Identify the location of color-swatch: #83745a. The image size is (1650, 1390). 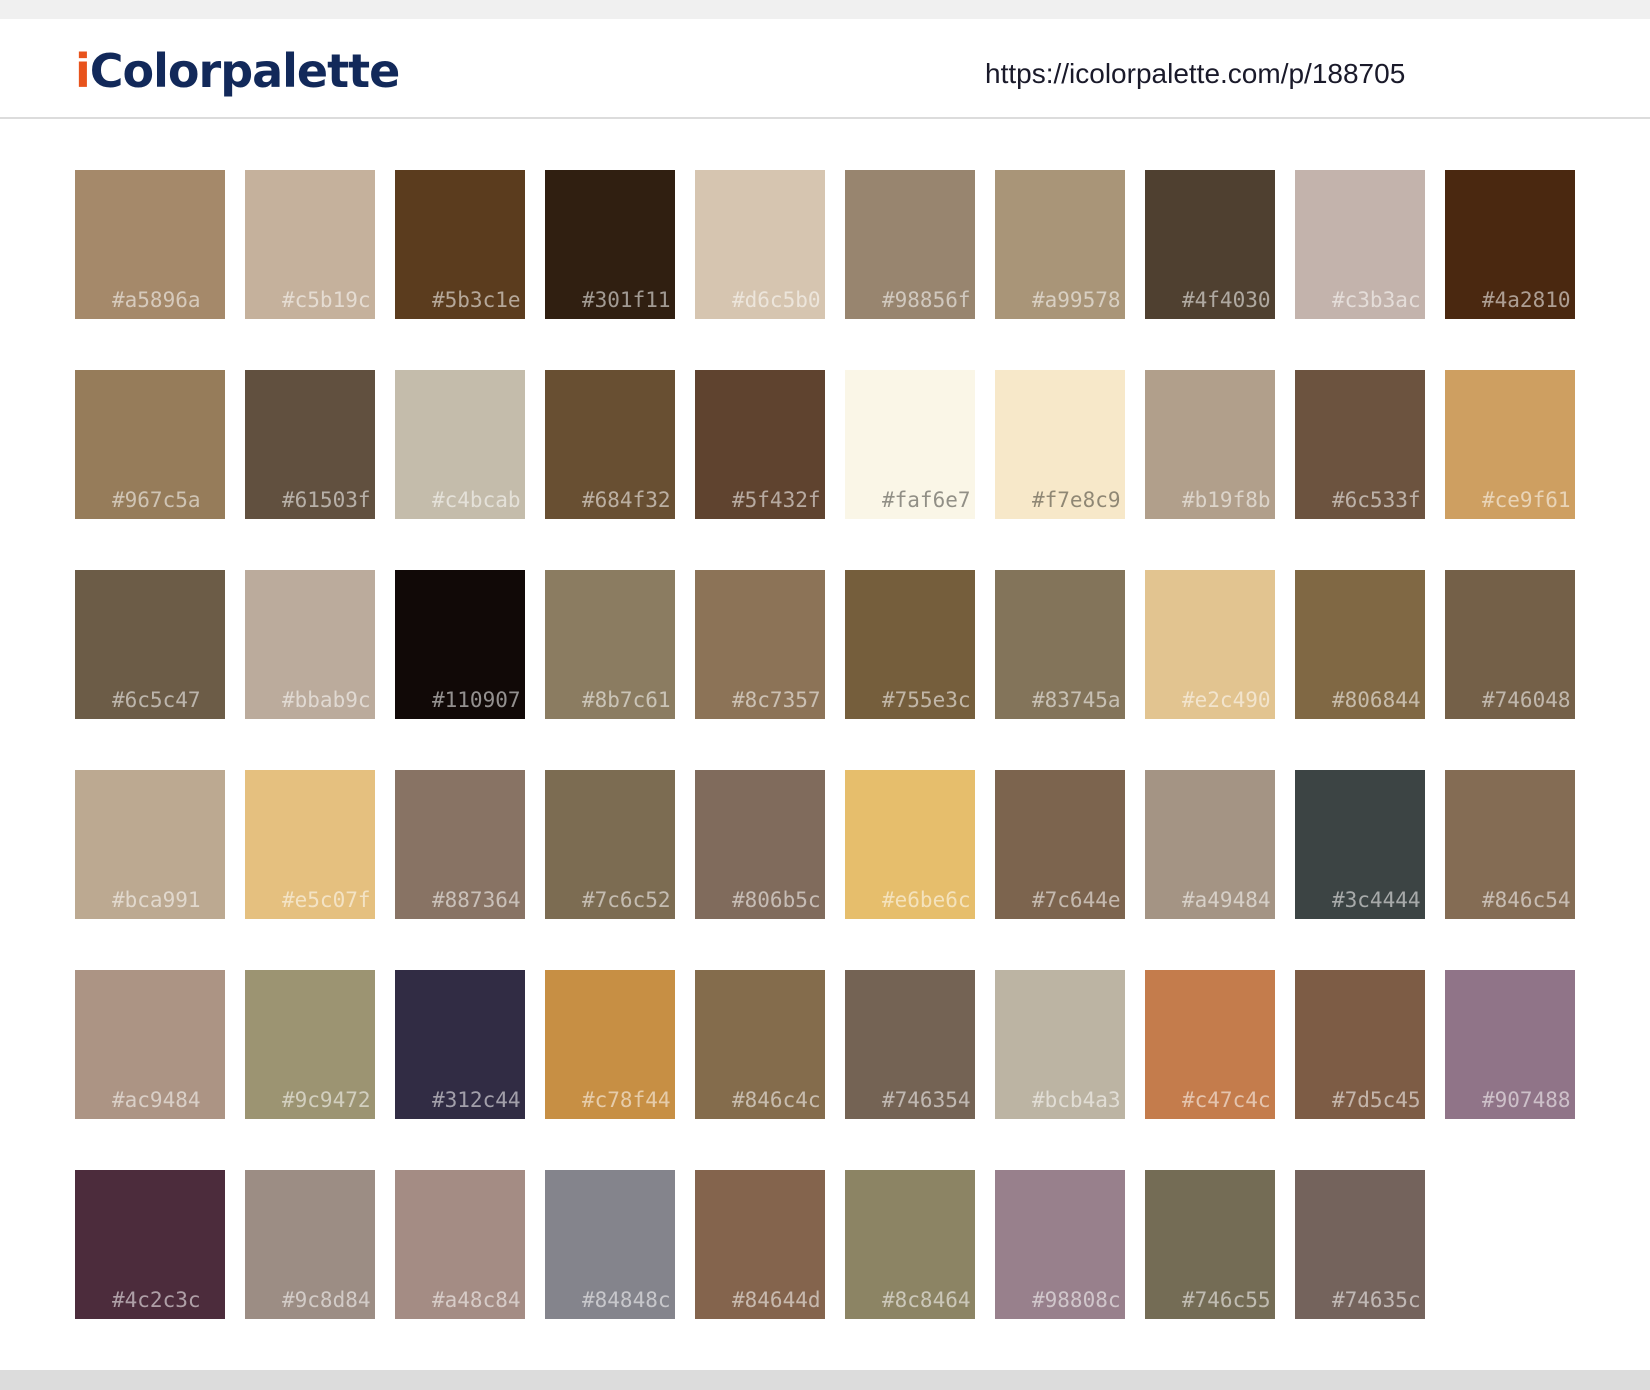
(1060, 644).